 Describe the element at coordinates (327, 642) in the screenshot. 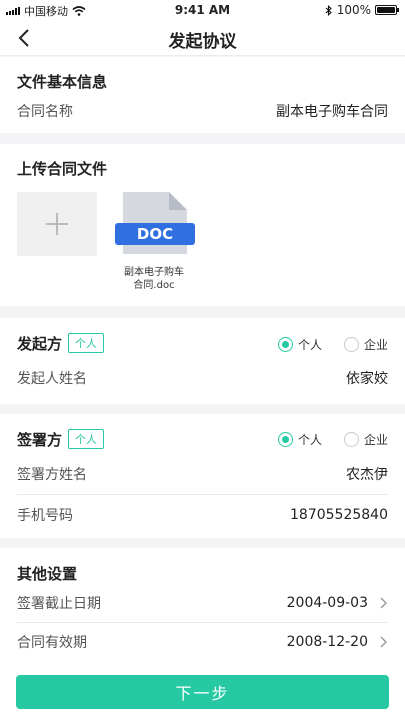

I see `validity-value: 2008-12-20` at that location.